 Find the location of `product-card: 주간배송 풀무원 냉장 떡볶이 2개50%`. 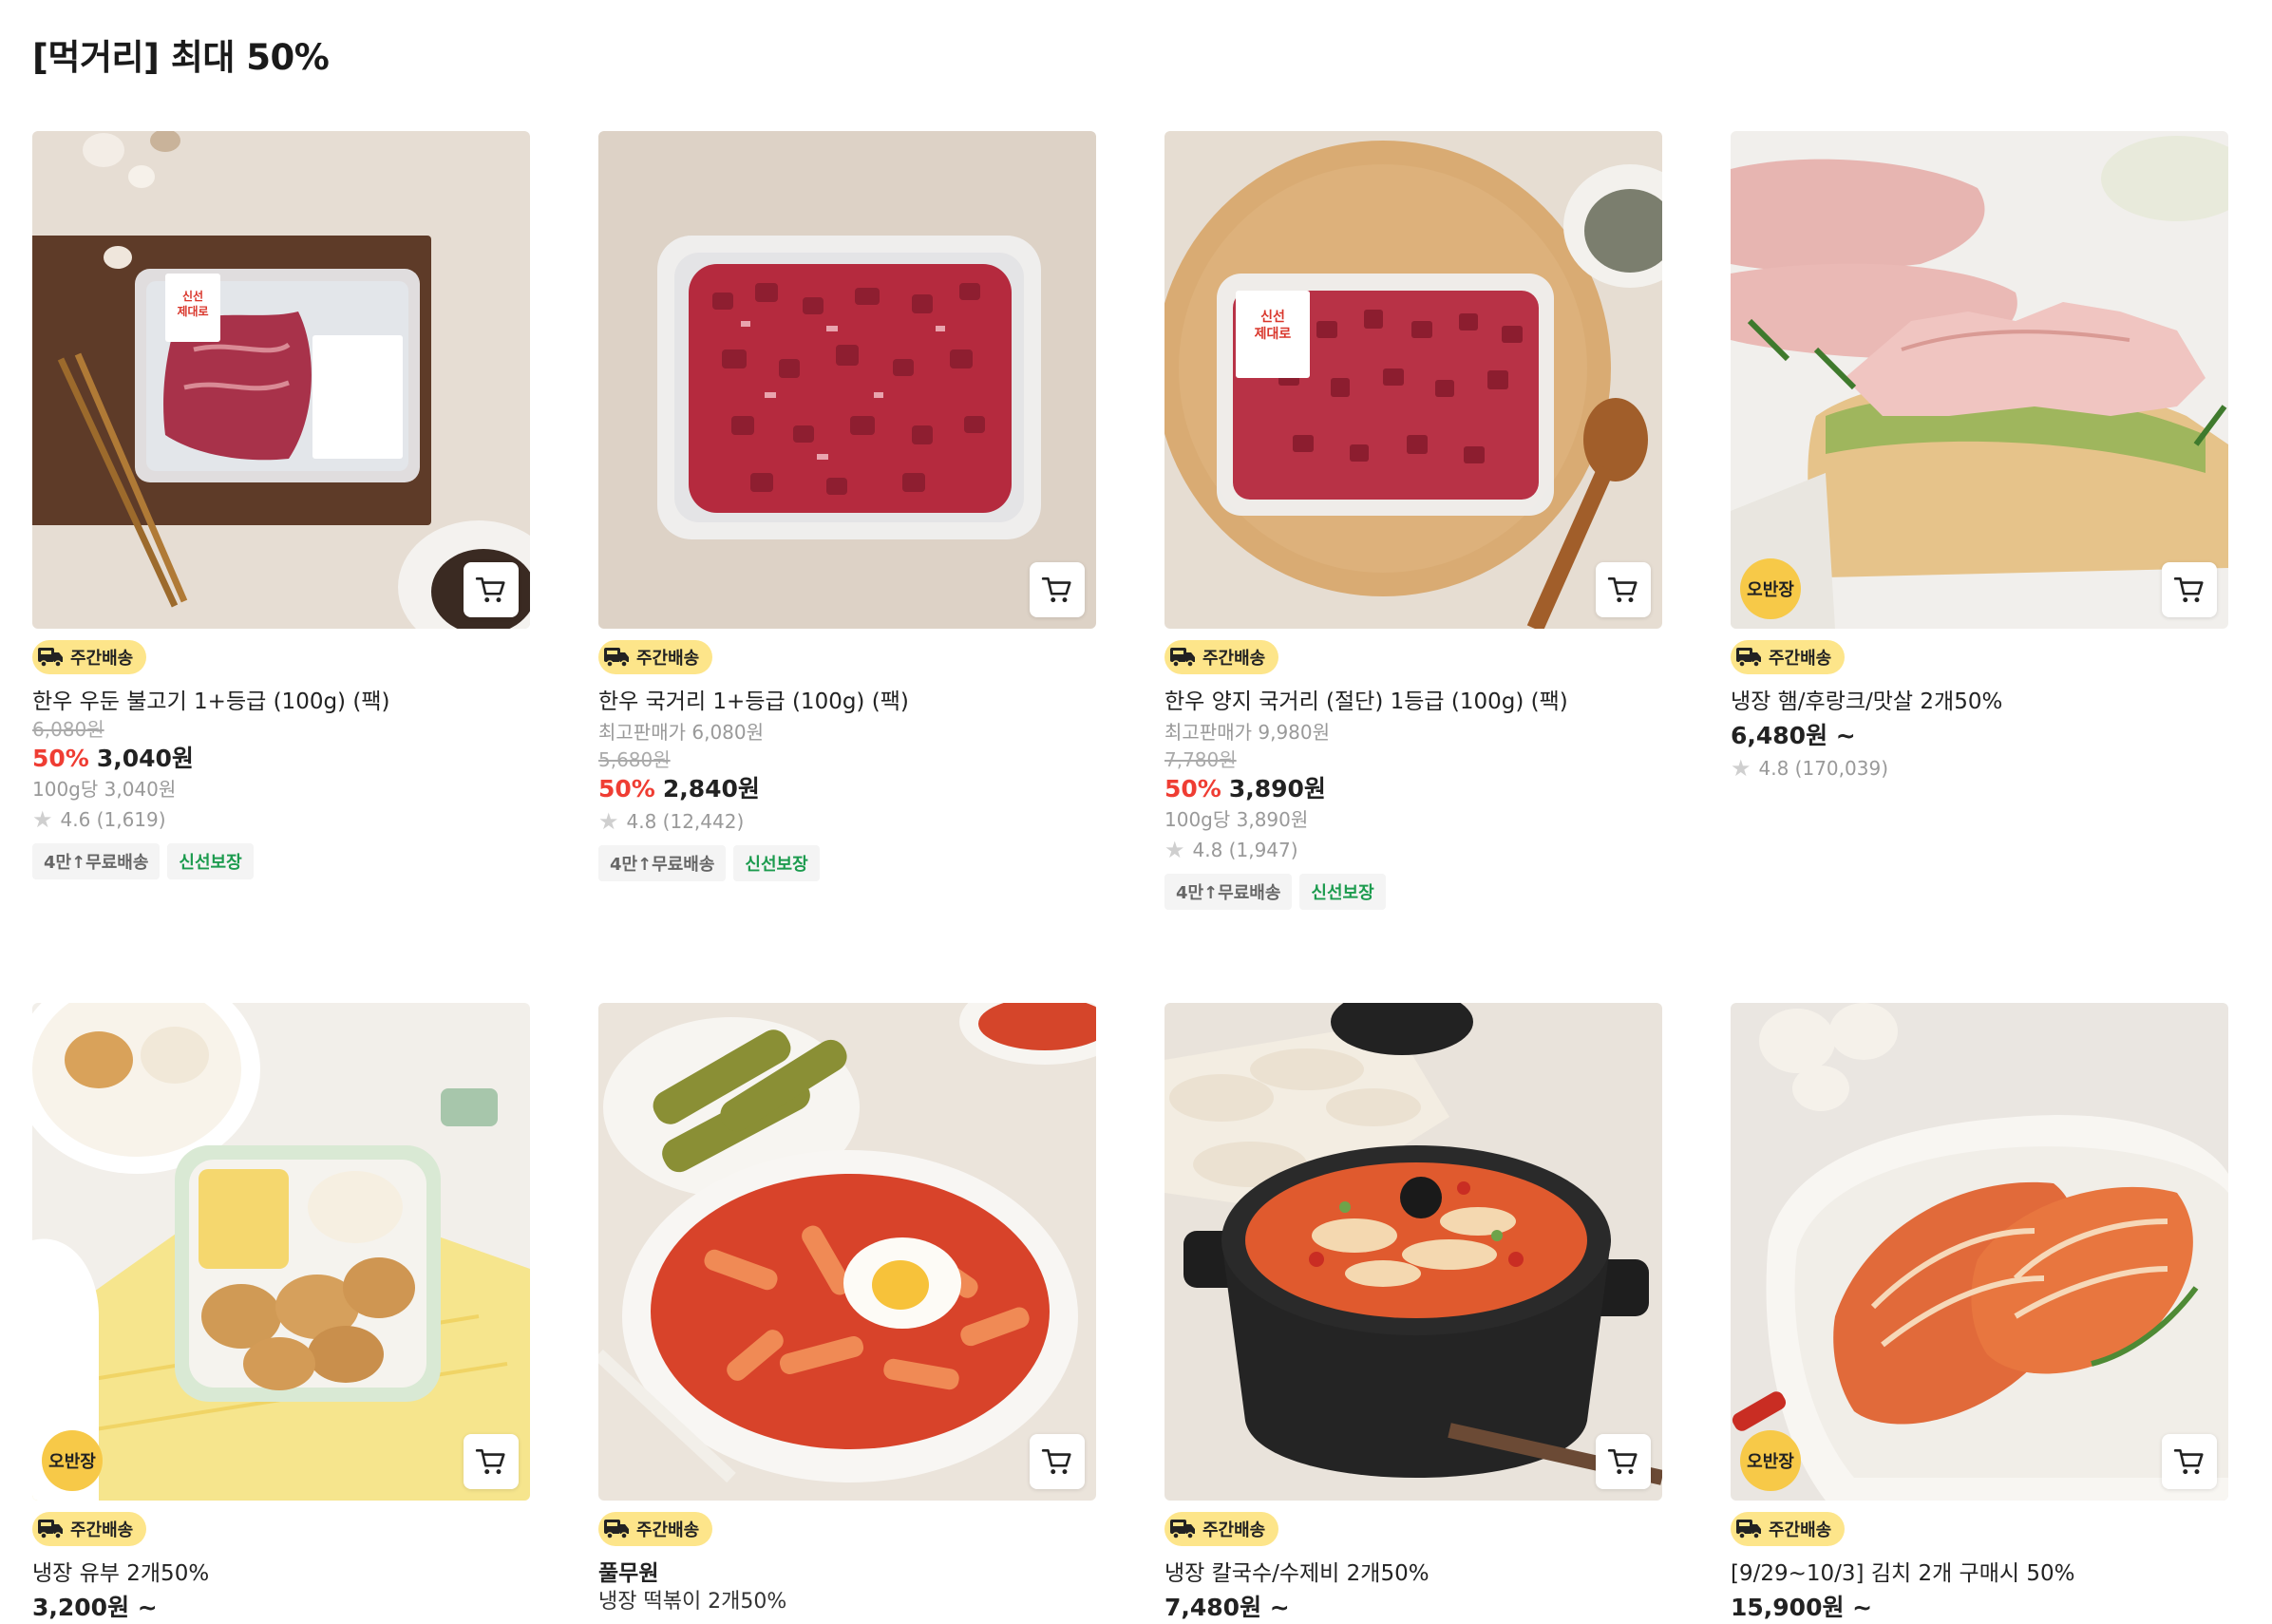

product-card: 주간배송 풀무원 냉장 떡볶이 2개50% is located at coordinates (847, 1309).